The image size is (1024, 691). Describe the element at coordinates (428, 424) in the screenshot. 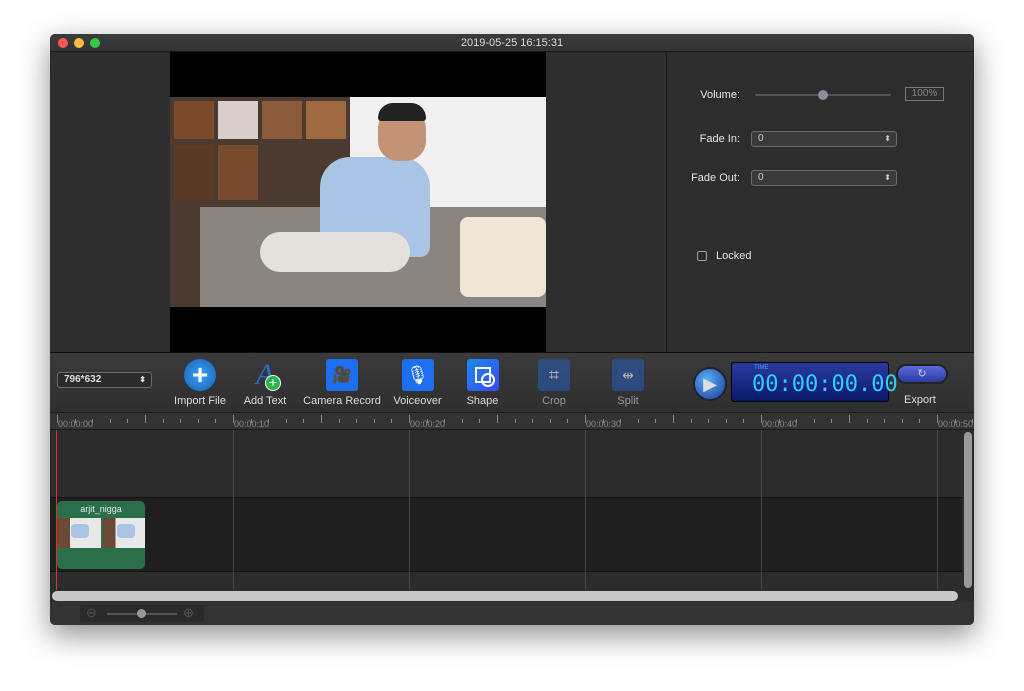

I see `ruler-label: 00:00:20` at that location.